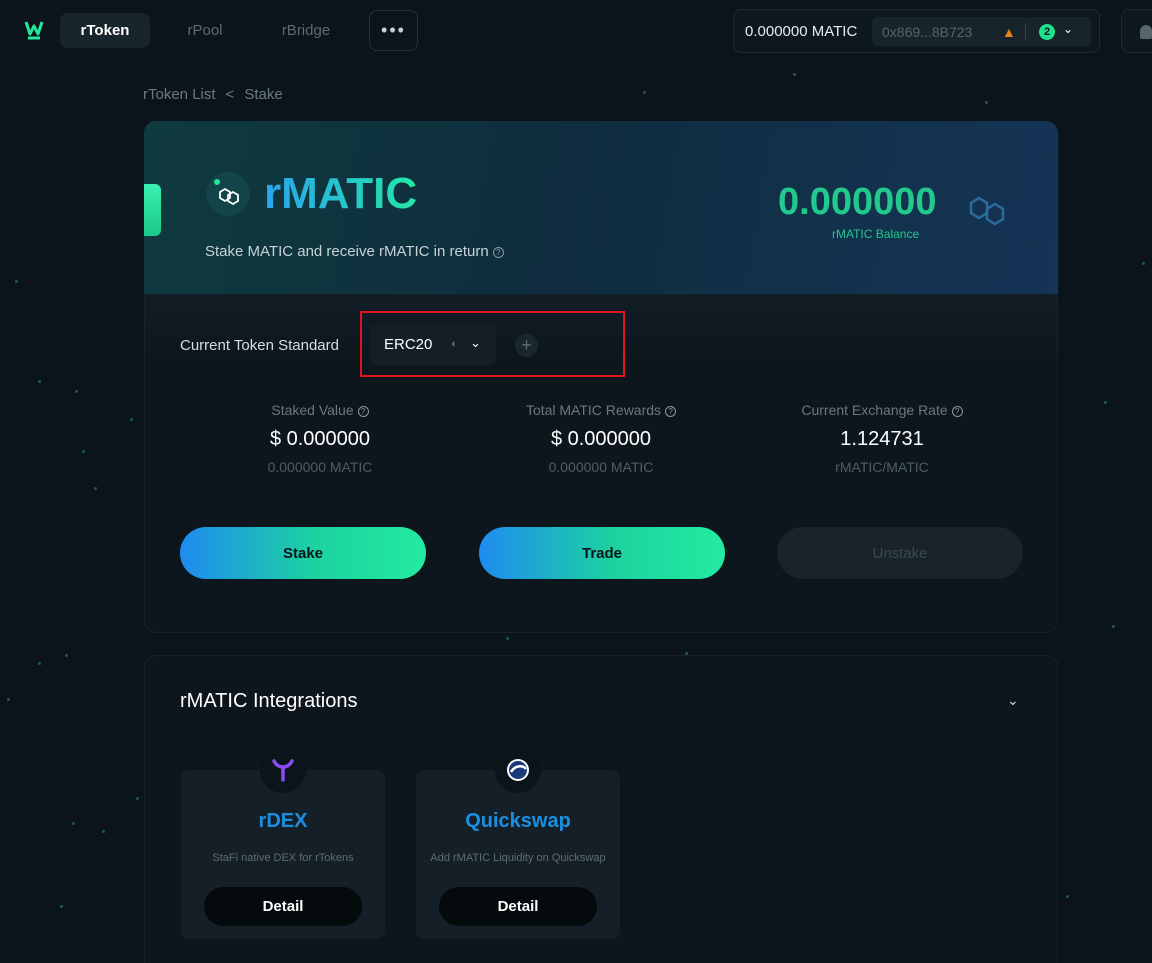 This screenshot has height=963, width=1152. Describe the element at coordinates (1025, 31) in the screenshot. I see `divider` at that location.